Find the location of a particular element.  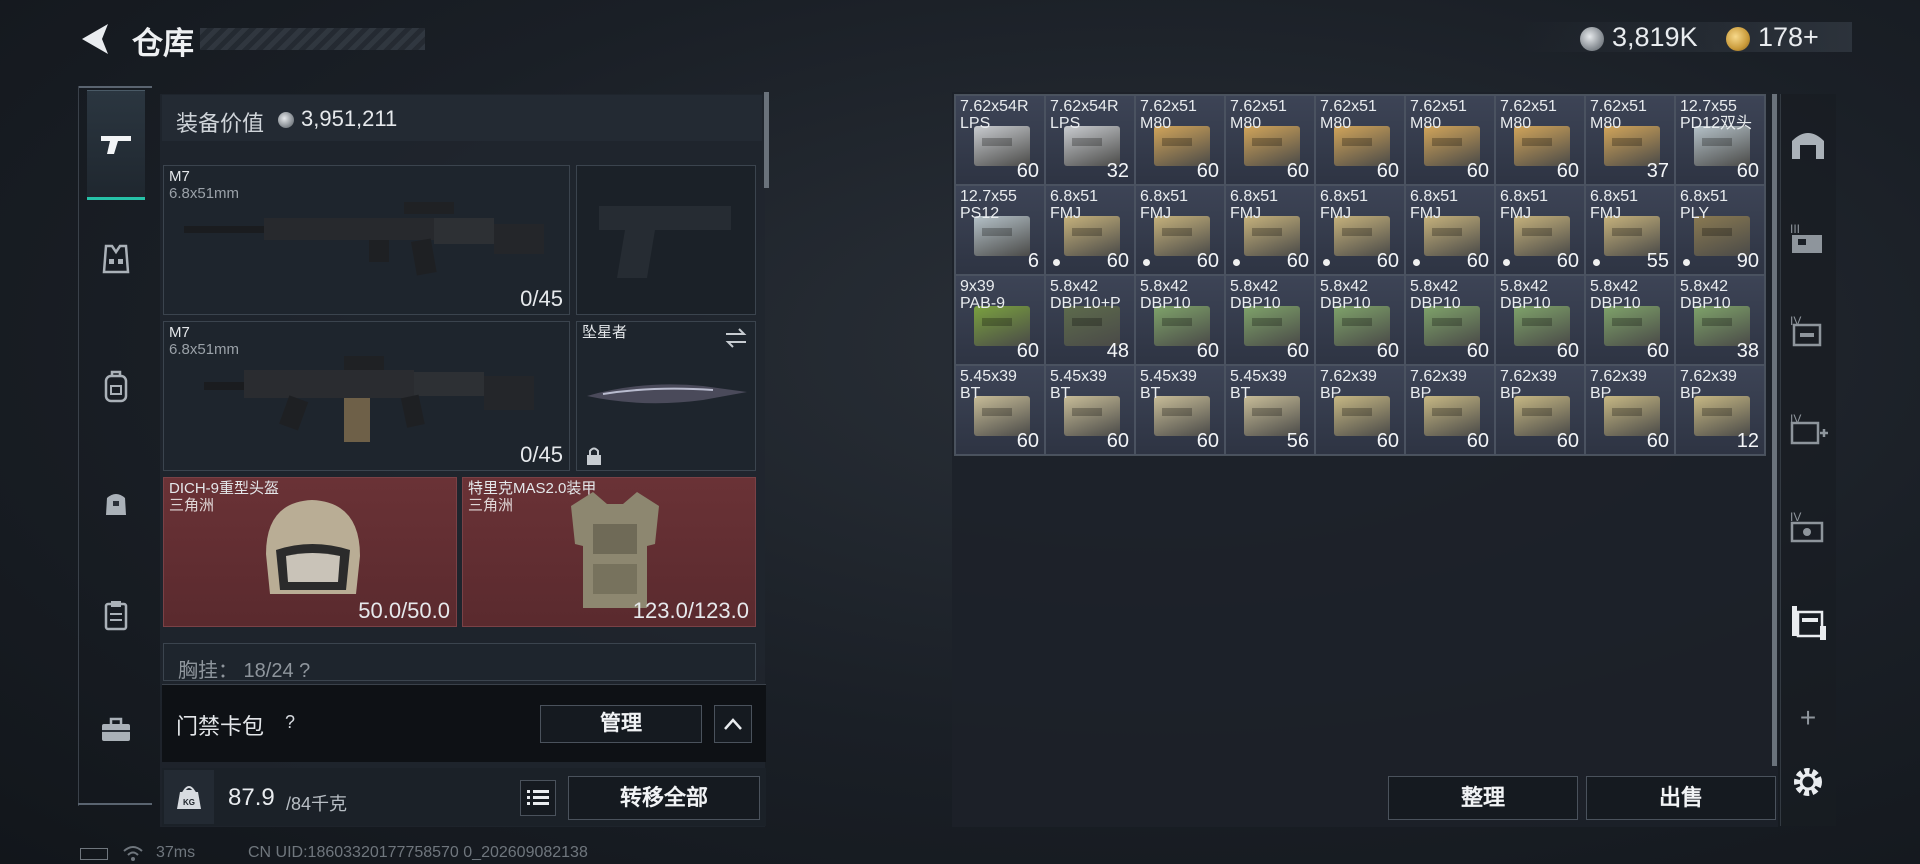

tab-chest-rig is located at coordinates (116, 259).